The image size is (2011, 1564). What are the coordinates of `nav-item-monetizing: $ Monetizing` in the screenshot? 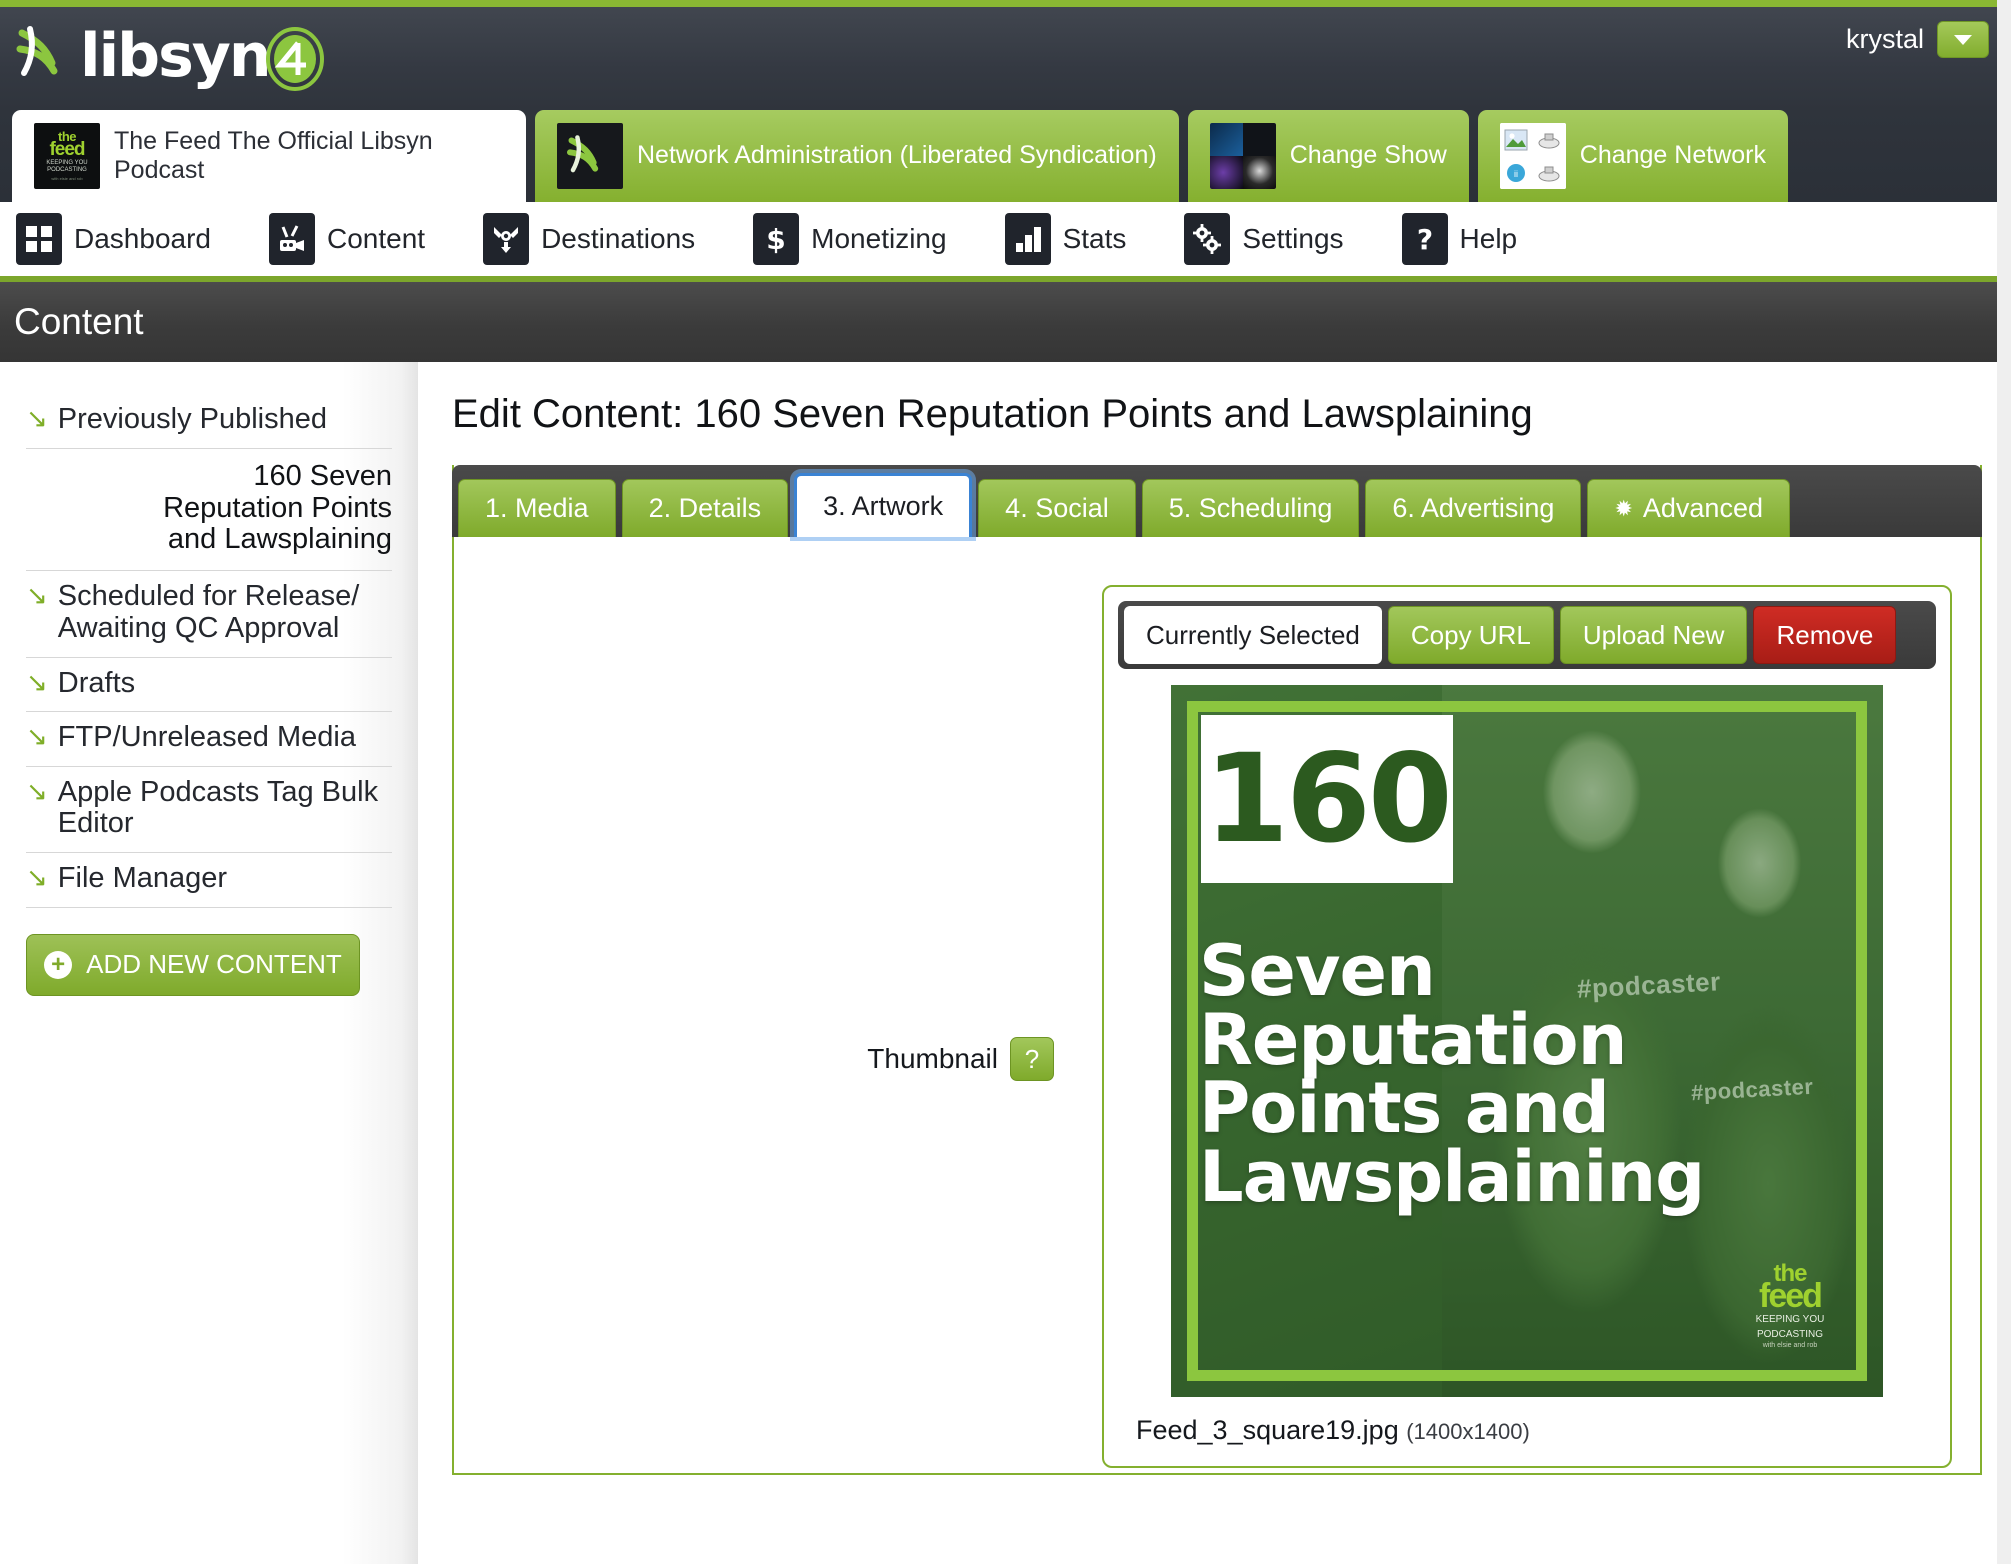 It's located at (863, 239).